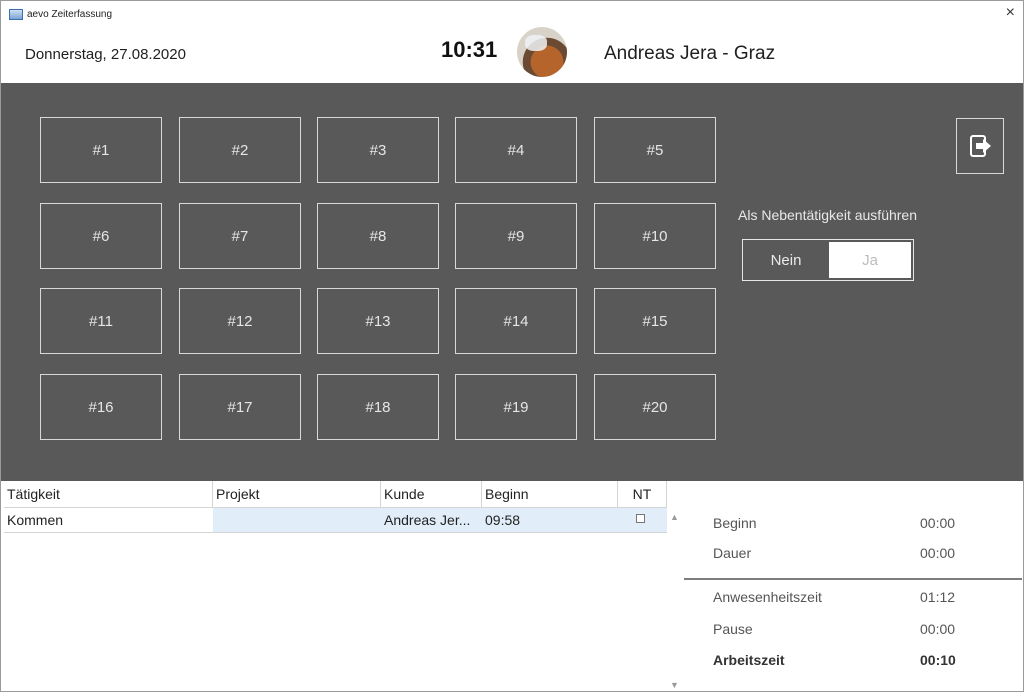  I want to click on activity-button-12: #12, so click(240, 321).